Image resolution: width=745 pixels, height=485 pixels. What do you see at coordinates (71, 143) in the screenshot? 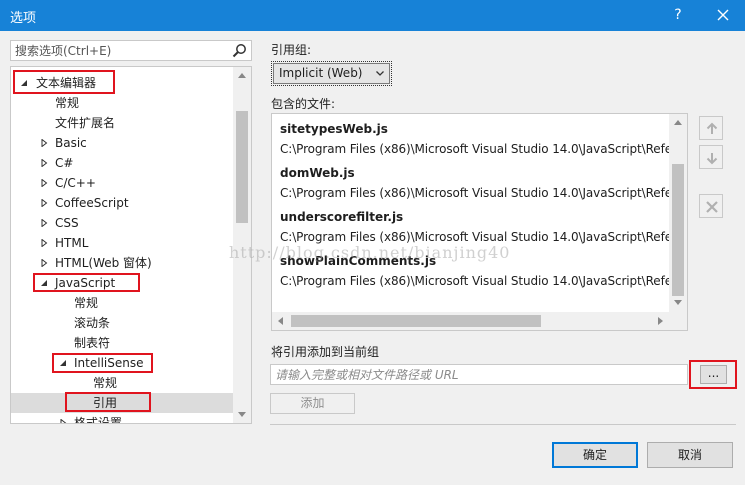
I see `tree-item-label: Basic` at bounding box center [71, 143].